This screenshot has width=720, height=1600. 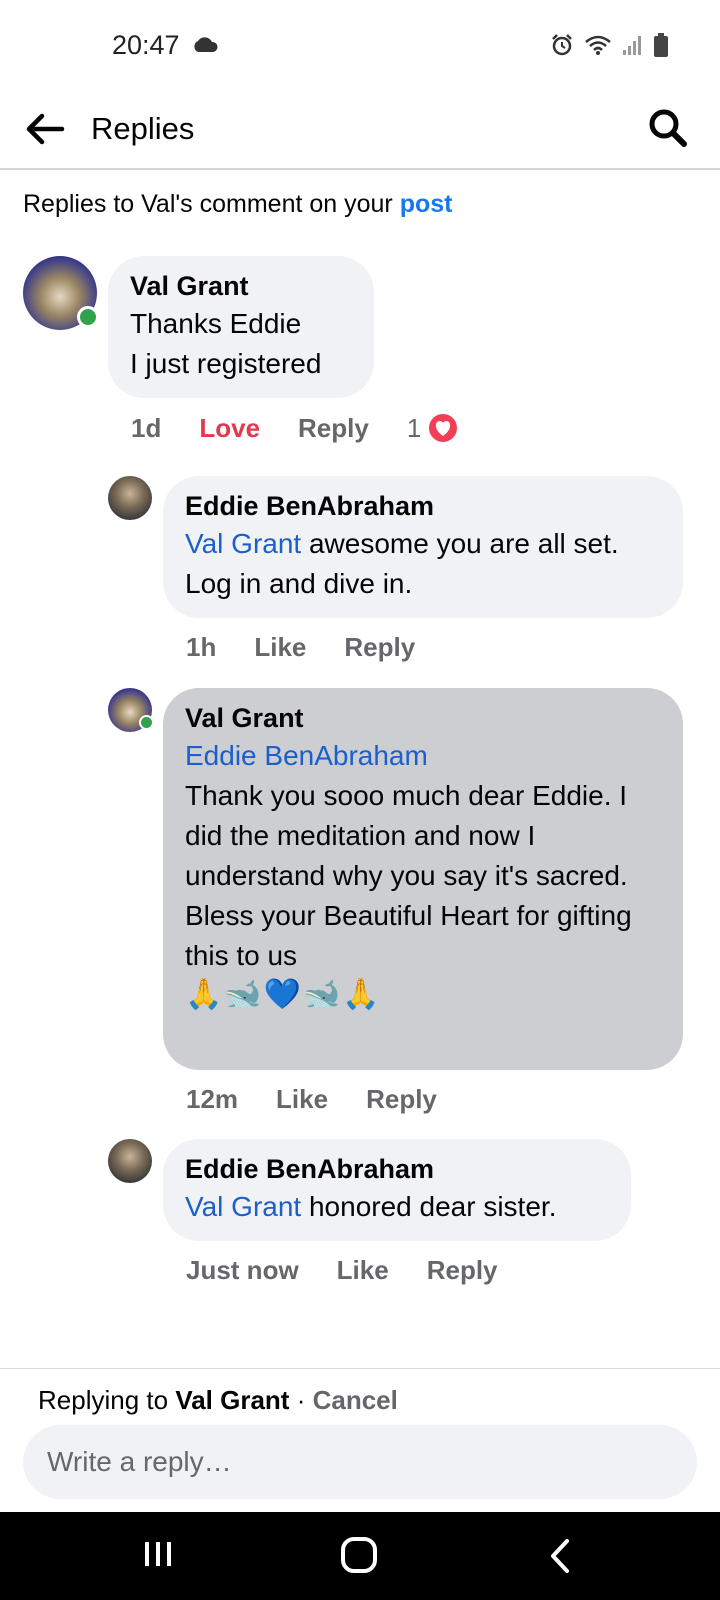 I want to click on reply-input, so click(x=360, y=1462).